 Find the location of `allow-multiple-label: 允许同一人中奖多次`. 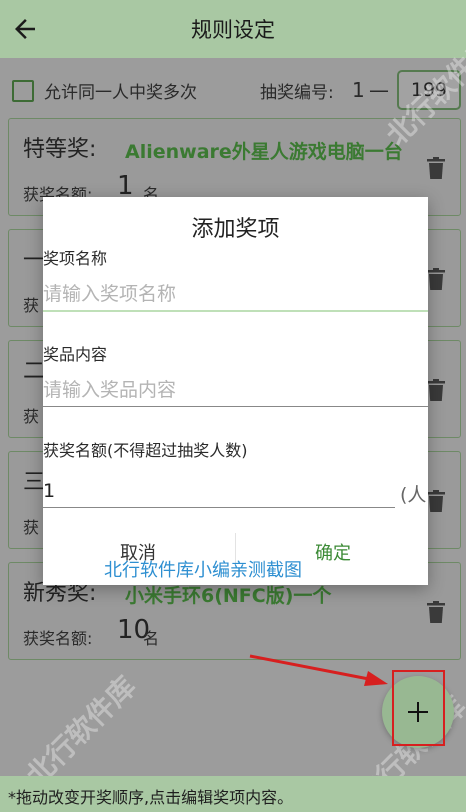

allow-multiple-label: 允许同一人中奖多次 is located at coordinates (120, 93).